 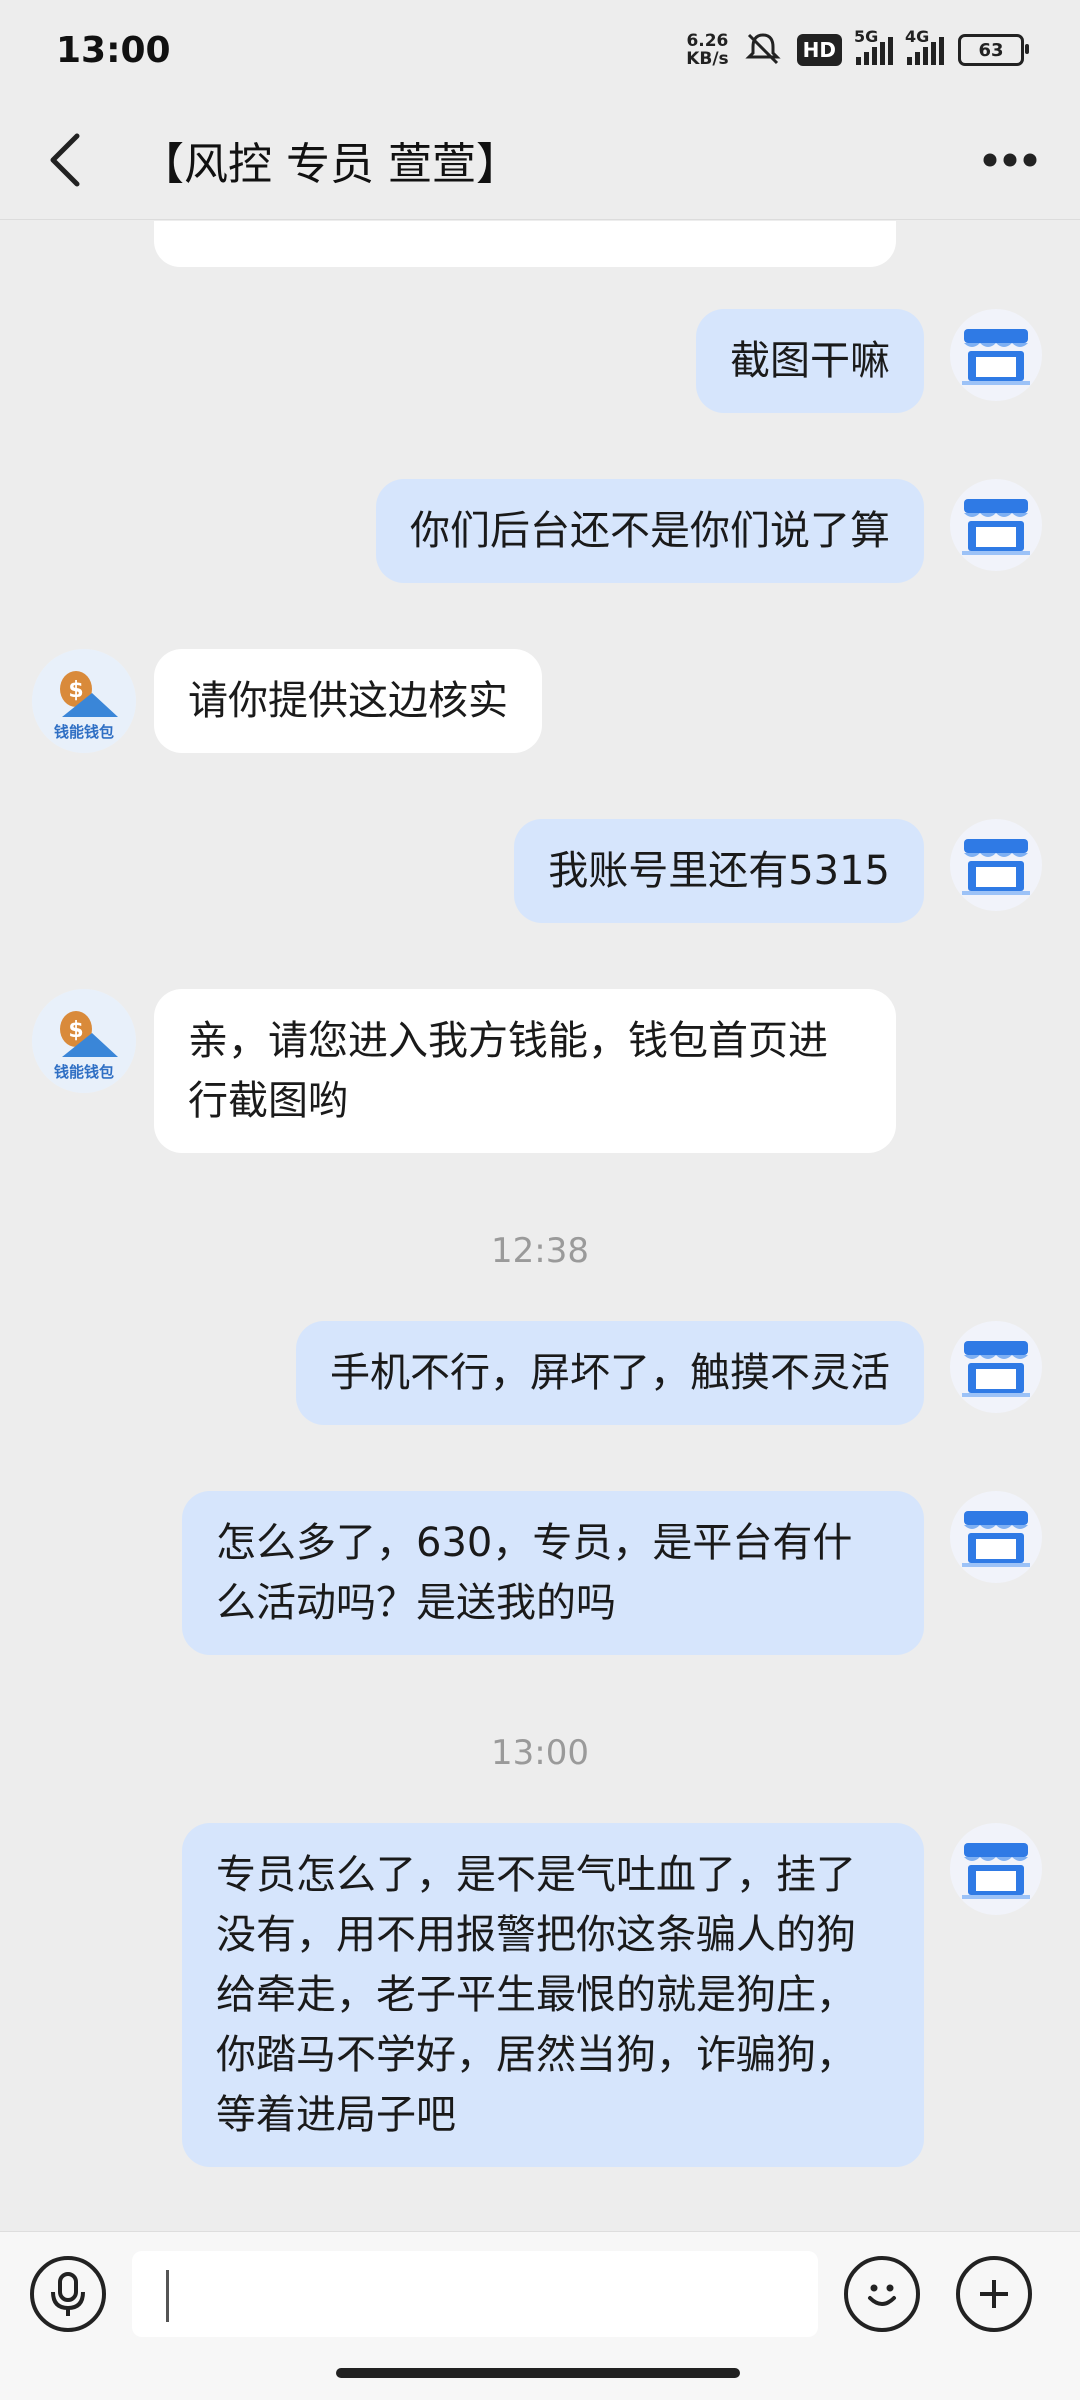 I want to click on plus-button, so click(x=994, y=2294).